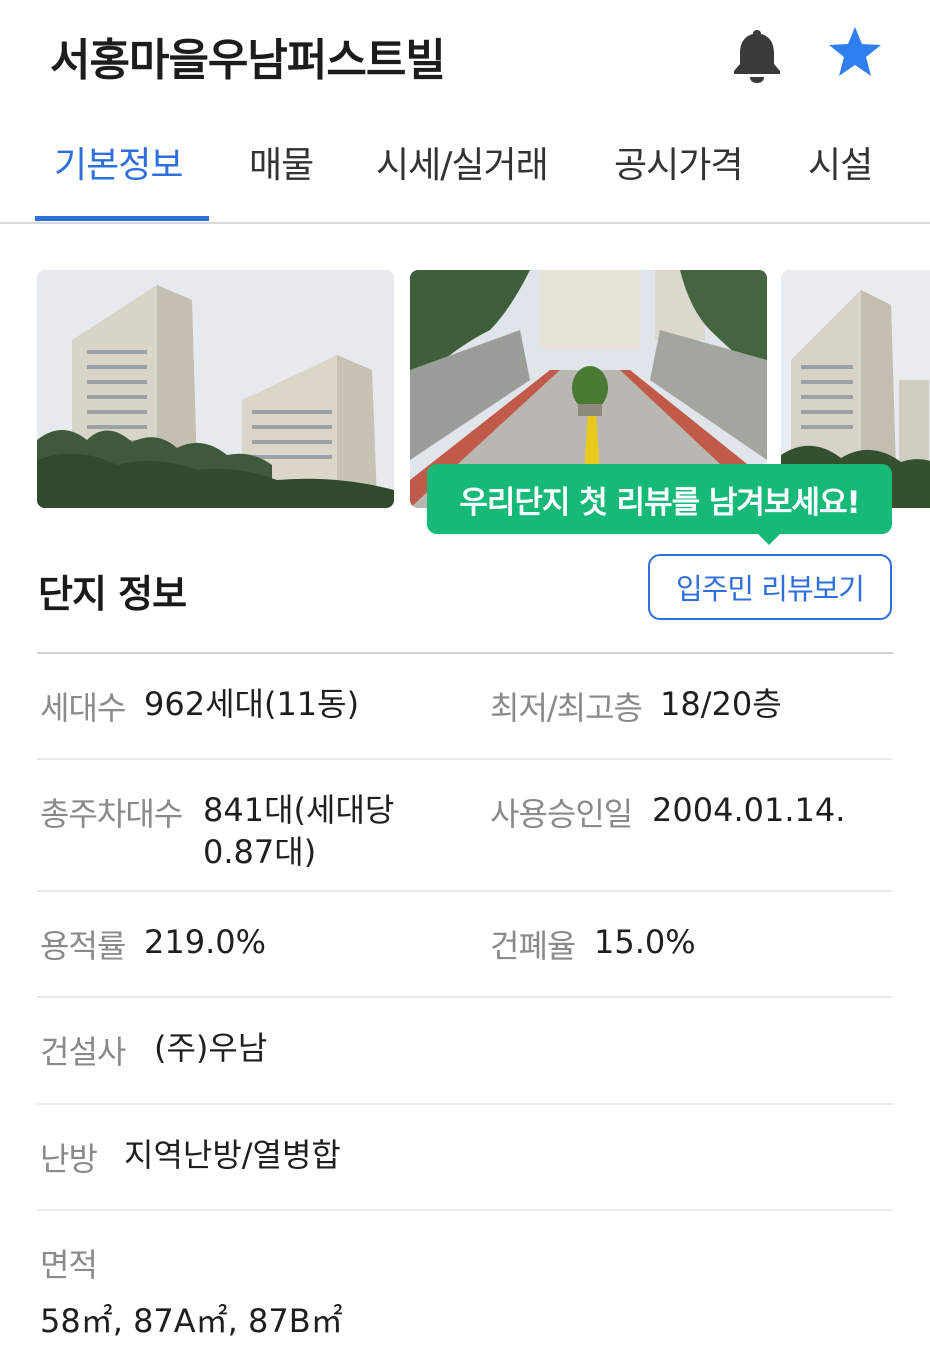  Describe the element at coordinates (111, 814) in the screenshot. I see `parking-label: 총주차대수` at that location.